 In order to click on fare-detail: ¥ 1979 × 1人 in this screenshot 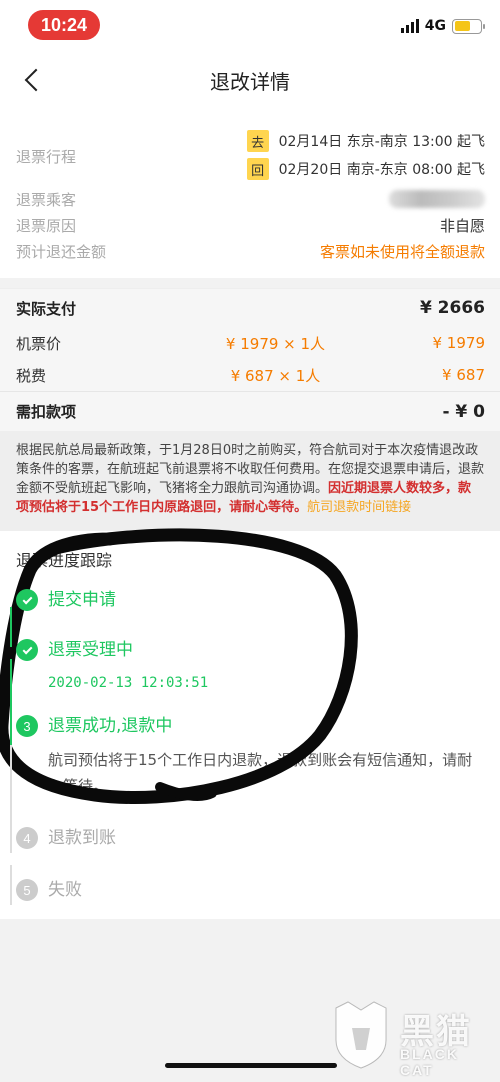, I will do `click(275, 343)`.